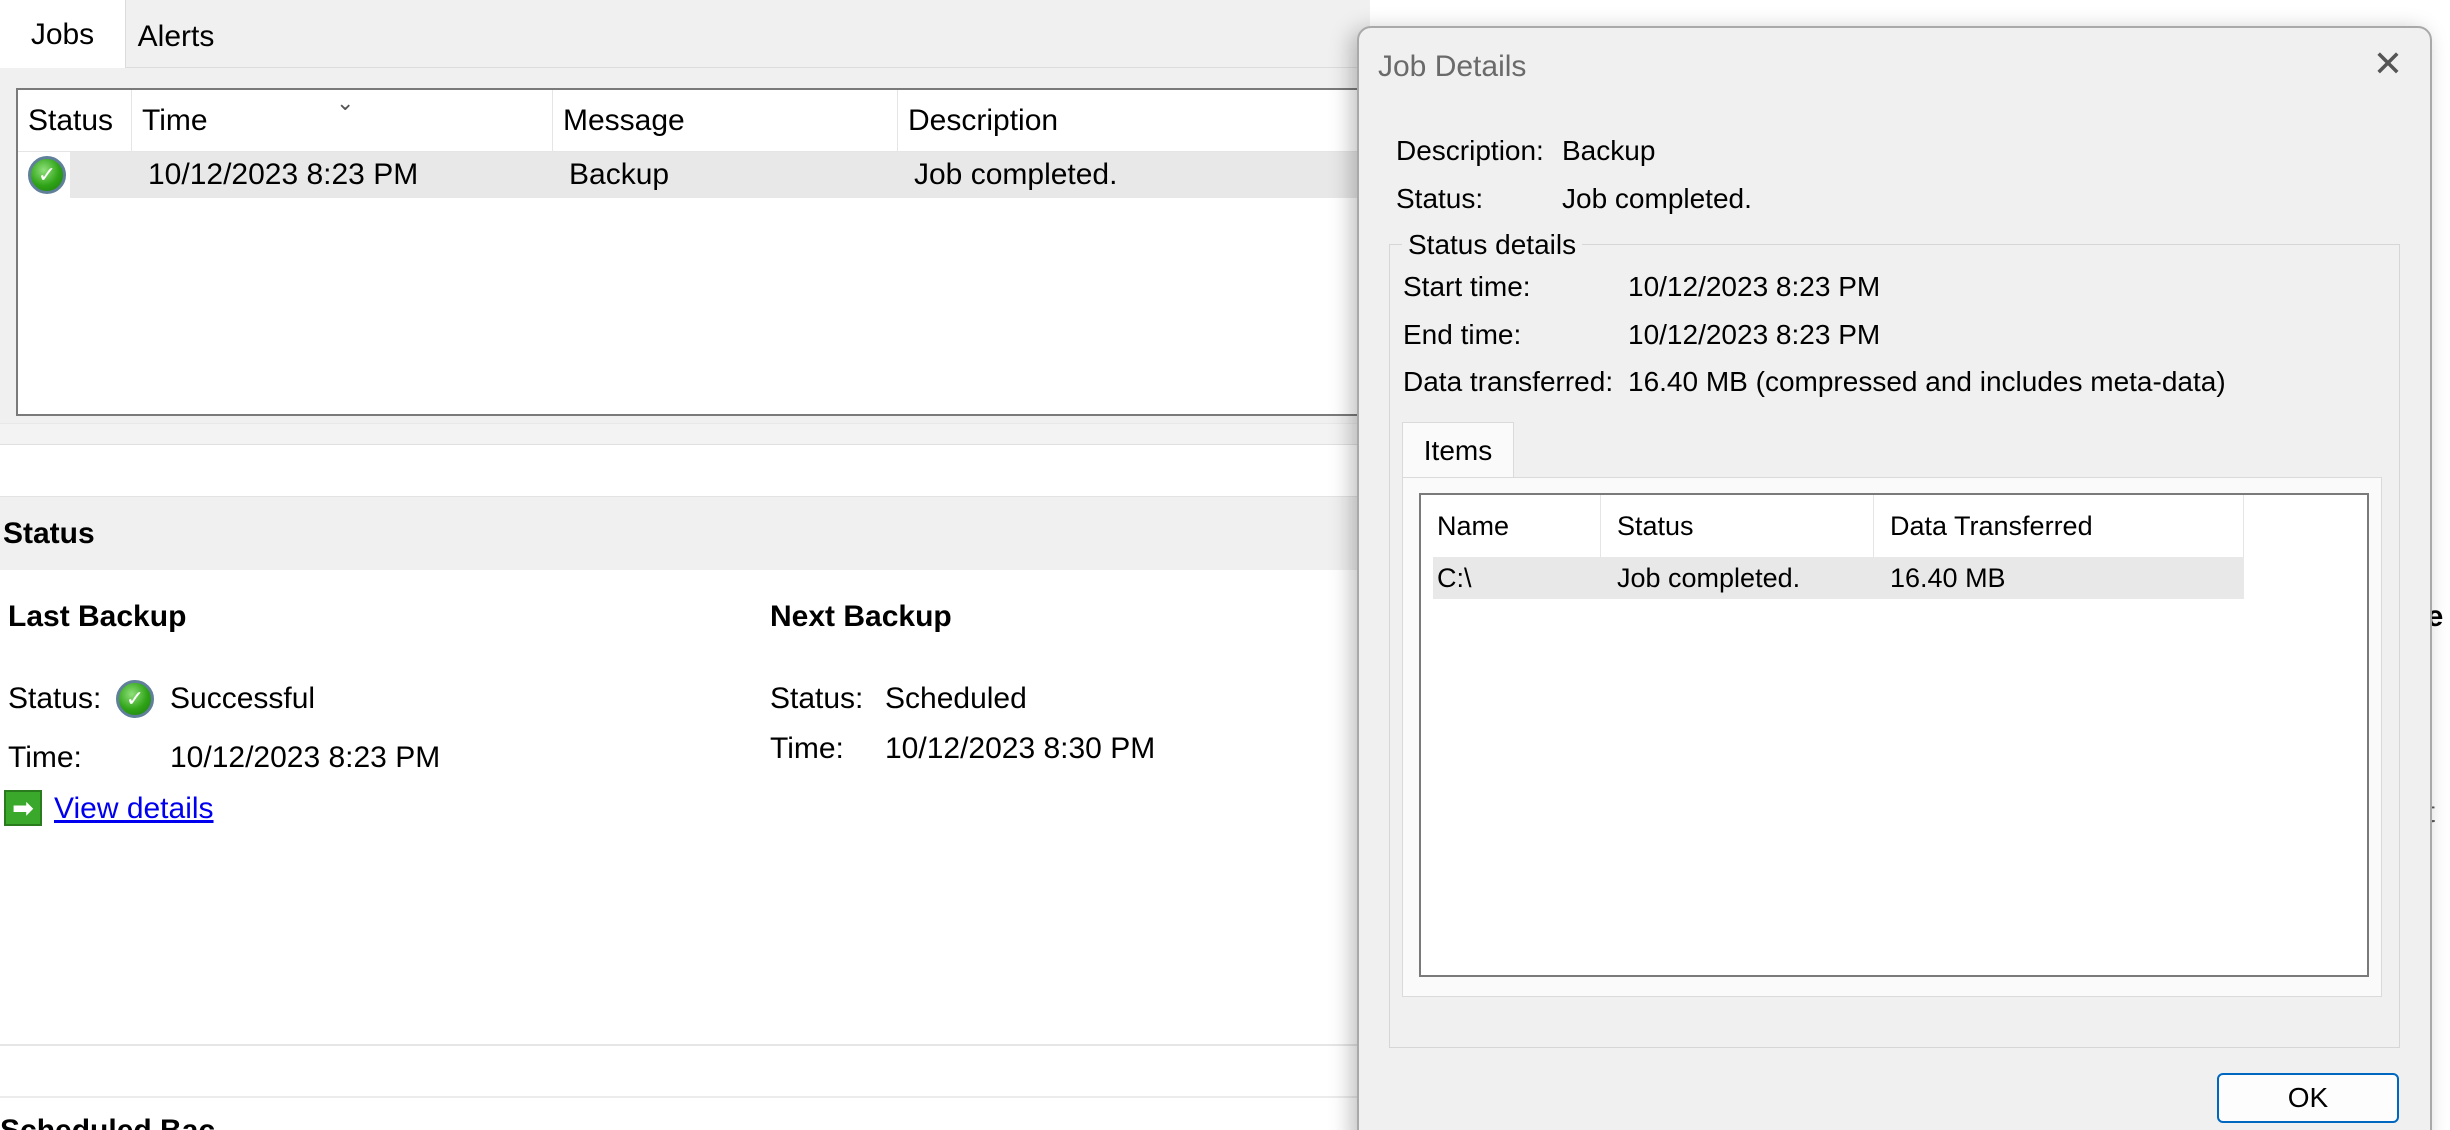  Describe the element at coordinates (1492, 245) in the screenshot. I see `status-details-title: Status details` at that location.